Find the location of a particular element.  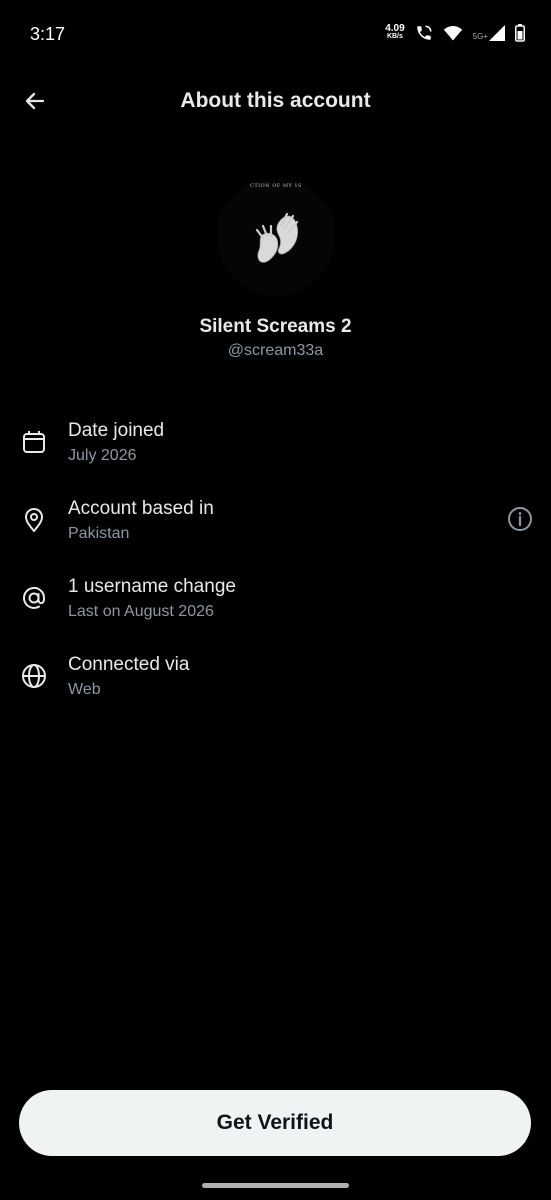

net-speed: 4.09 KB/s is located at coordinates (395, 32).